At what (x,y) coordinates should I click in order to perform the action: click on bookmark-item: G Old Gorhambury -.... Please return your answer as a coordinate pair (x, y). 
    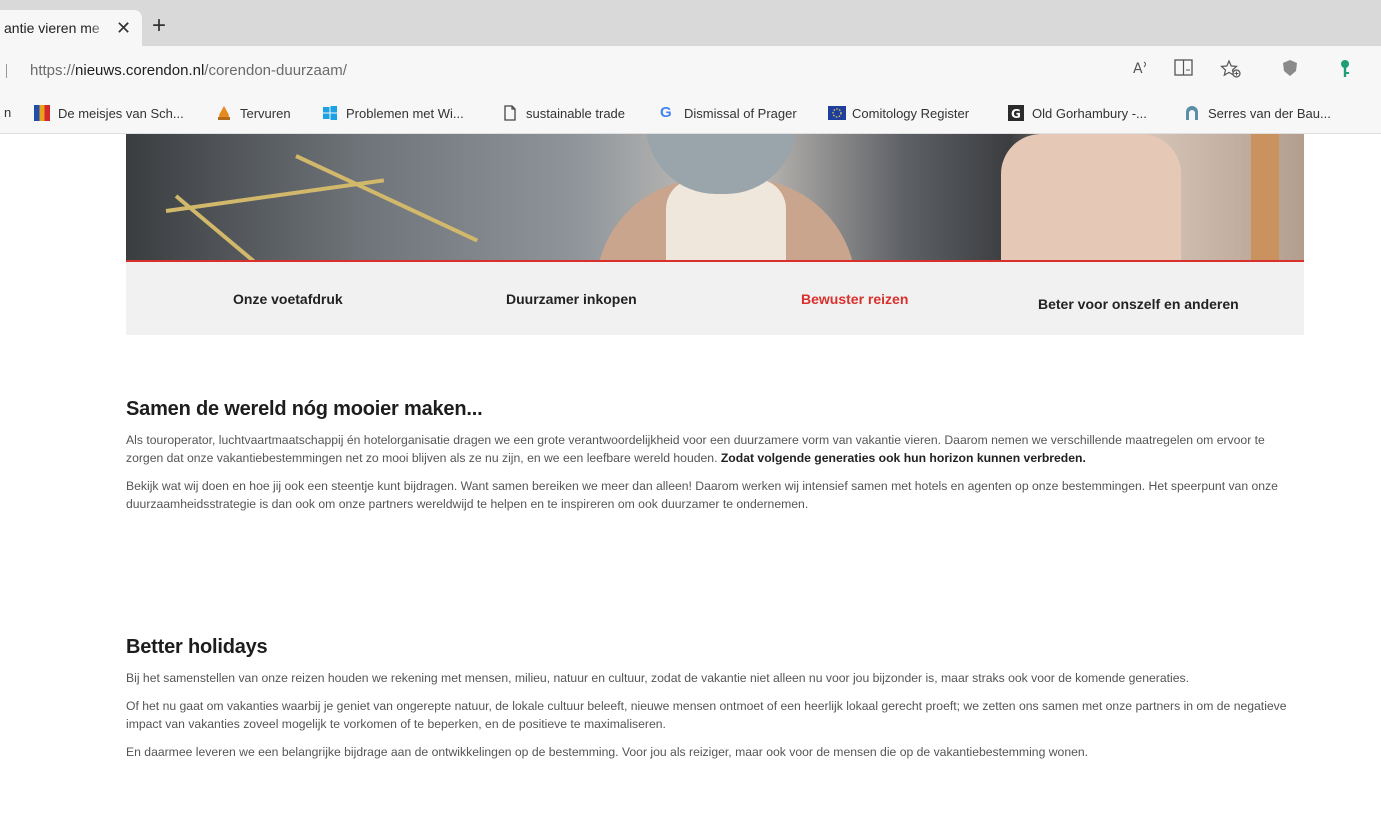
    Looking at the image, I should click on (1077, 113).